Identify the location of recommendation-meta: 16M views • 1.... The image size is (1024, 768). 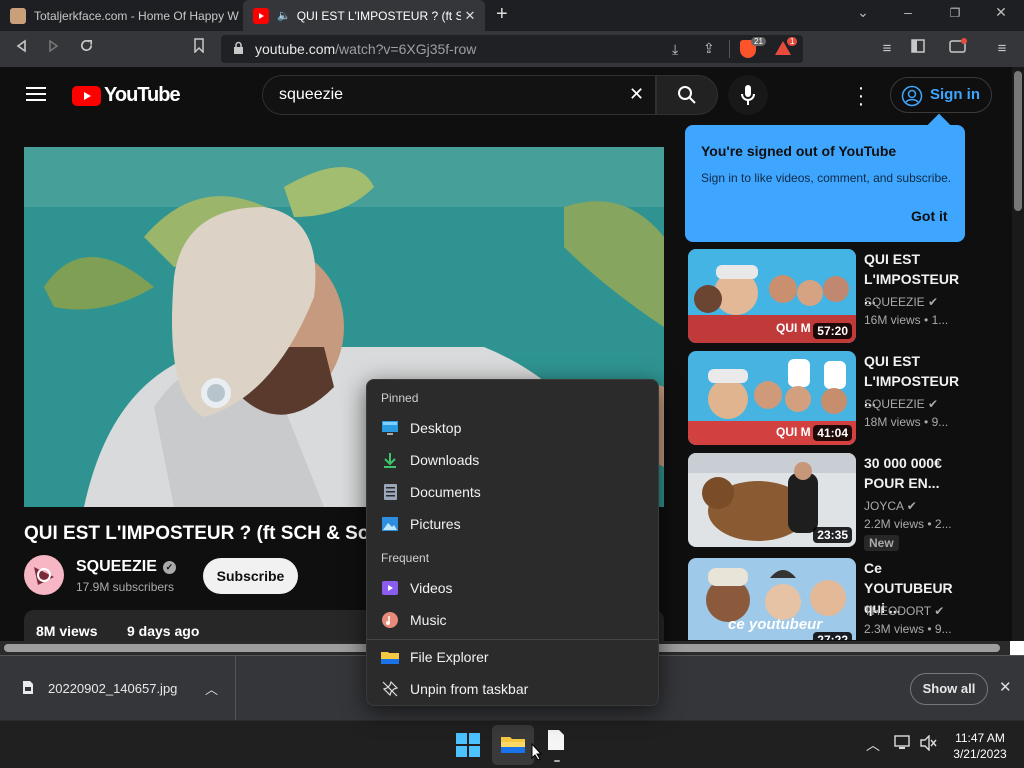
(906, 320).